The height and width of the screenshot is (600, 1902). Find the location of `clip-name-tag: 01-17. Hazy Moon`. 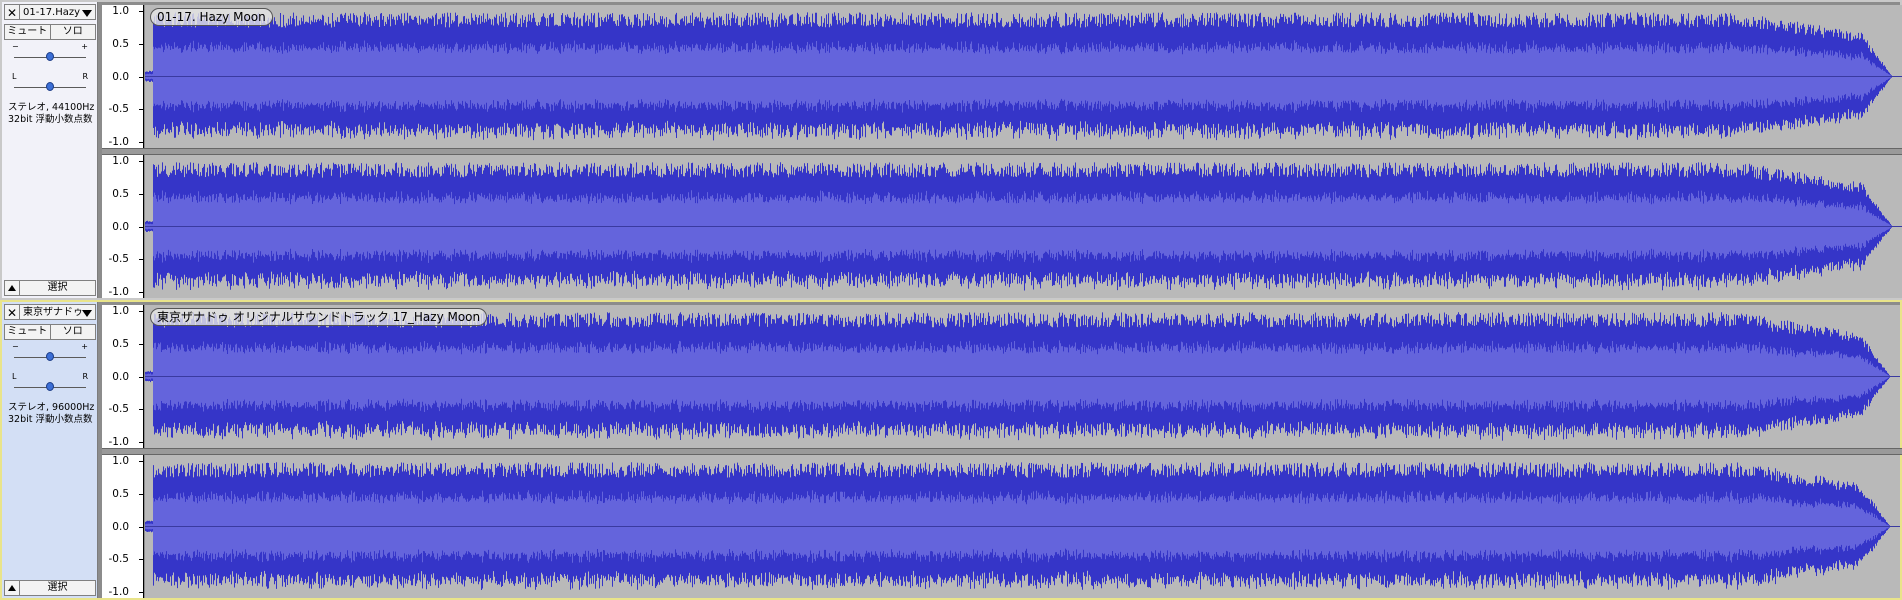

clip-name-tag: 01-17. Hazy Moon is located at coordinates (211, 17).